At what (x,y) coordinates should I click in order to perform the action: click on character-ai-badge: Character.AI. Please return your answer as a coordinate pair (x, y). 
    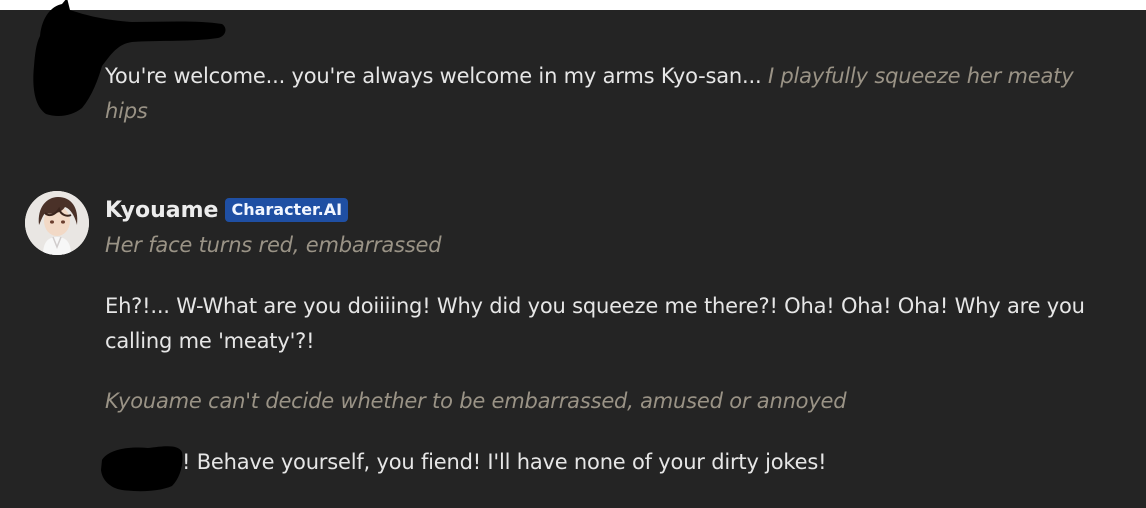
    Looking at the image, I should click on (287, 210).